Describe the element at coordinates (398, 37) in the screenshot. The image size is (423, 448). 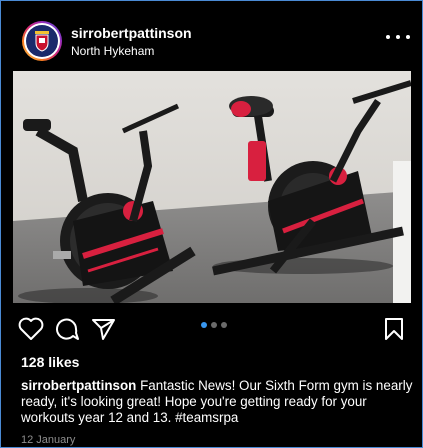
I see `more-options-icon` at that location.